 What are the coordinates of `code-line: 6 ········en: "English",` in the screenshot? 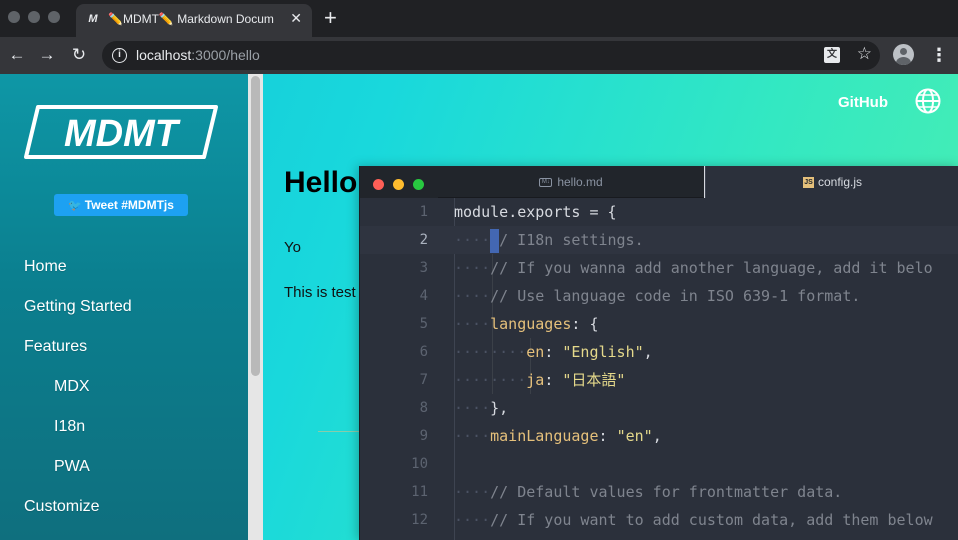 It's located at (659, 352).